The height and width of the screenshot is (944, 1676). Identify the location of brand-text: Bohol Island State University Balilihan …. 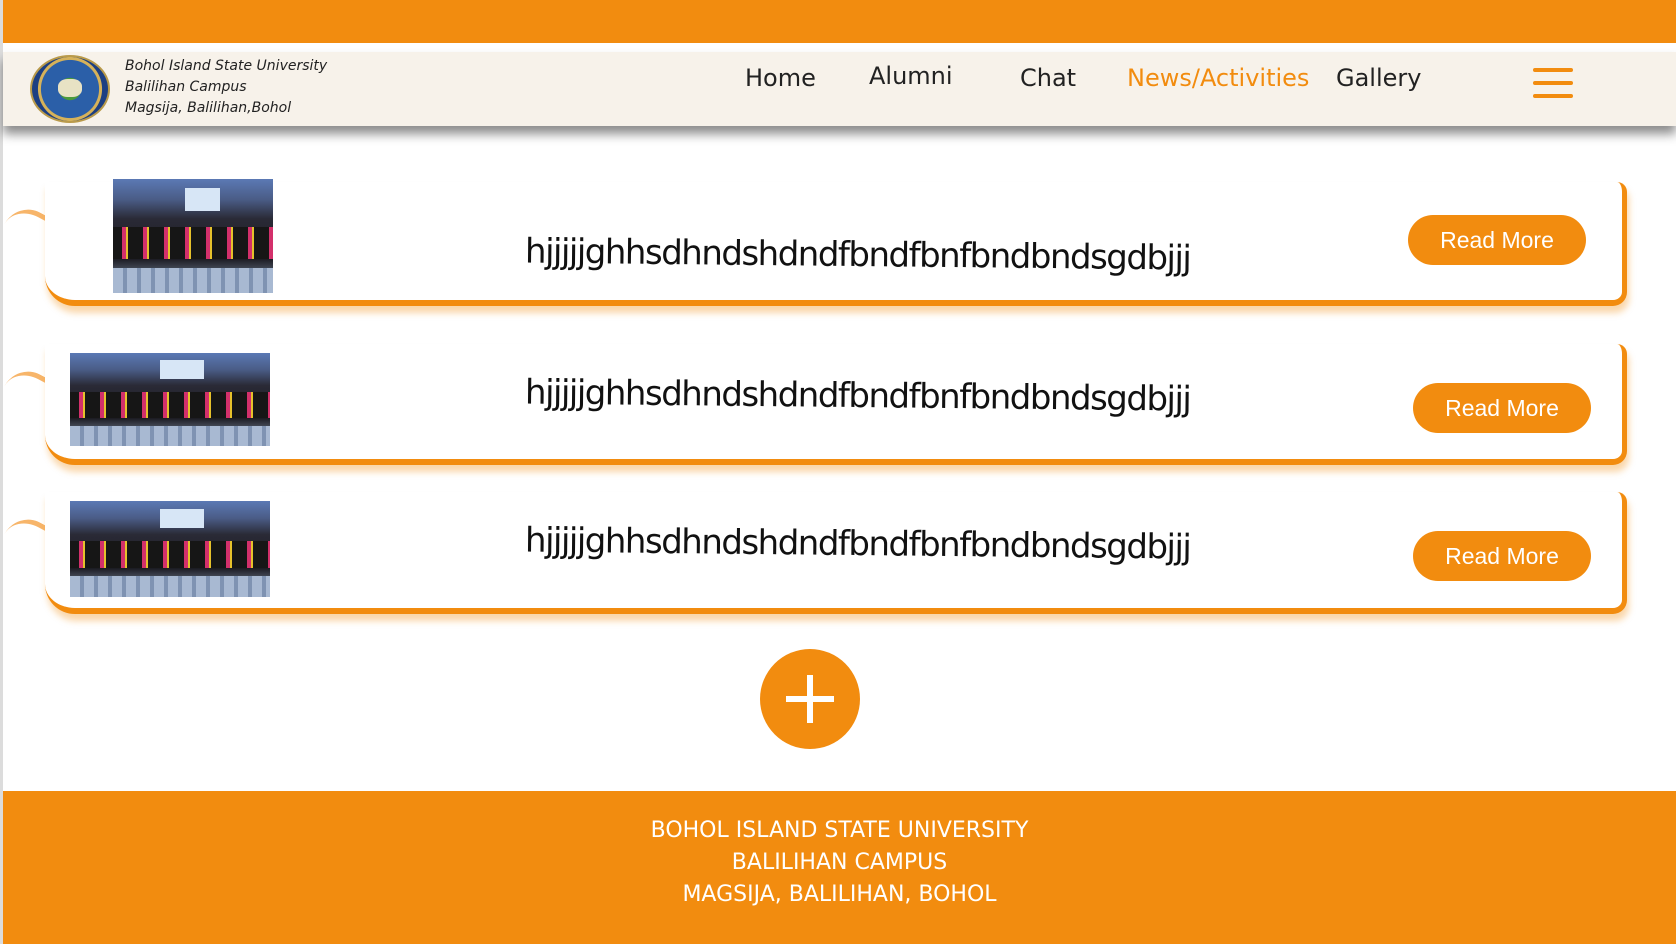
(226, 87).